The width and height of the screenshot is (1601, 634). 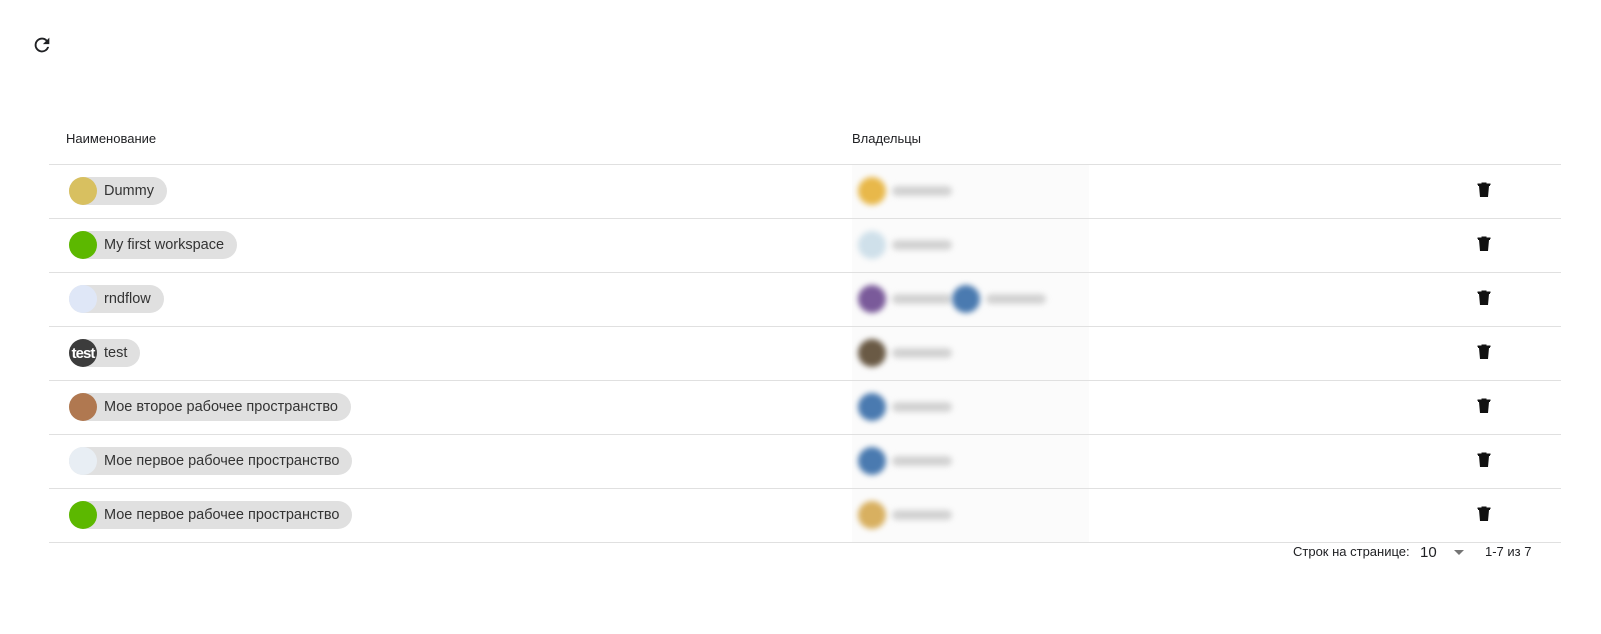 I want to click on rows-per-page-value: 10, so click(x=1428, y=552).